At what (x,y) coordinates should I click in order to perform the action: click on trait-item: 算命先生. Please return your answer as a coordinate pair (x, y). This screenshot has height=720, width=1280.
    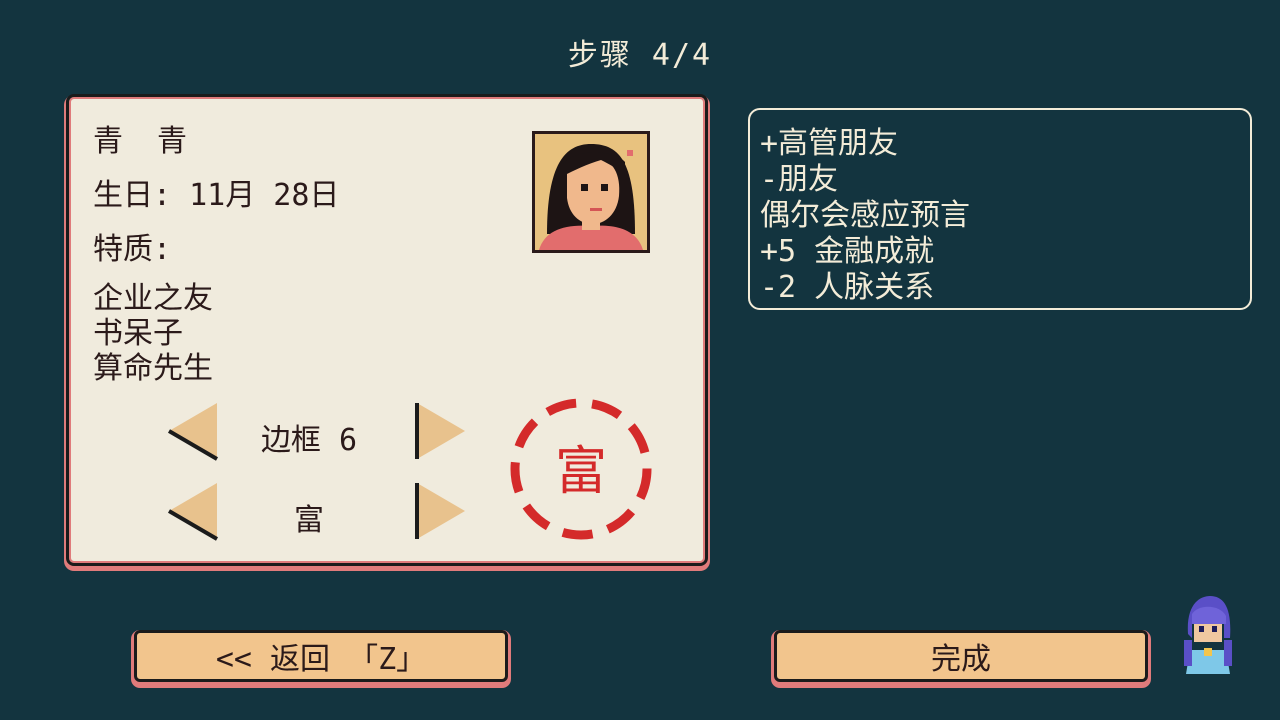
    Looking at the image, I should click on (153, 368).